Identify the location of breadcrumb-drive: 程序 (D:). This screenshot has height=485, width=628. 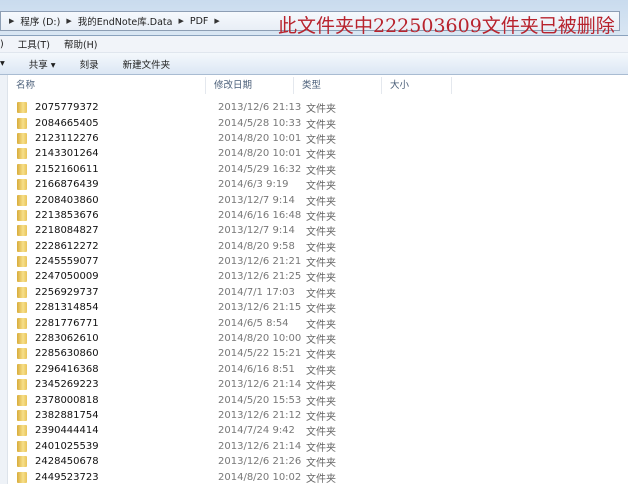
(40, 21).